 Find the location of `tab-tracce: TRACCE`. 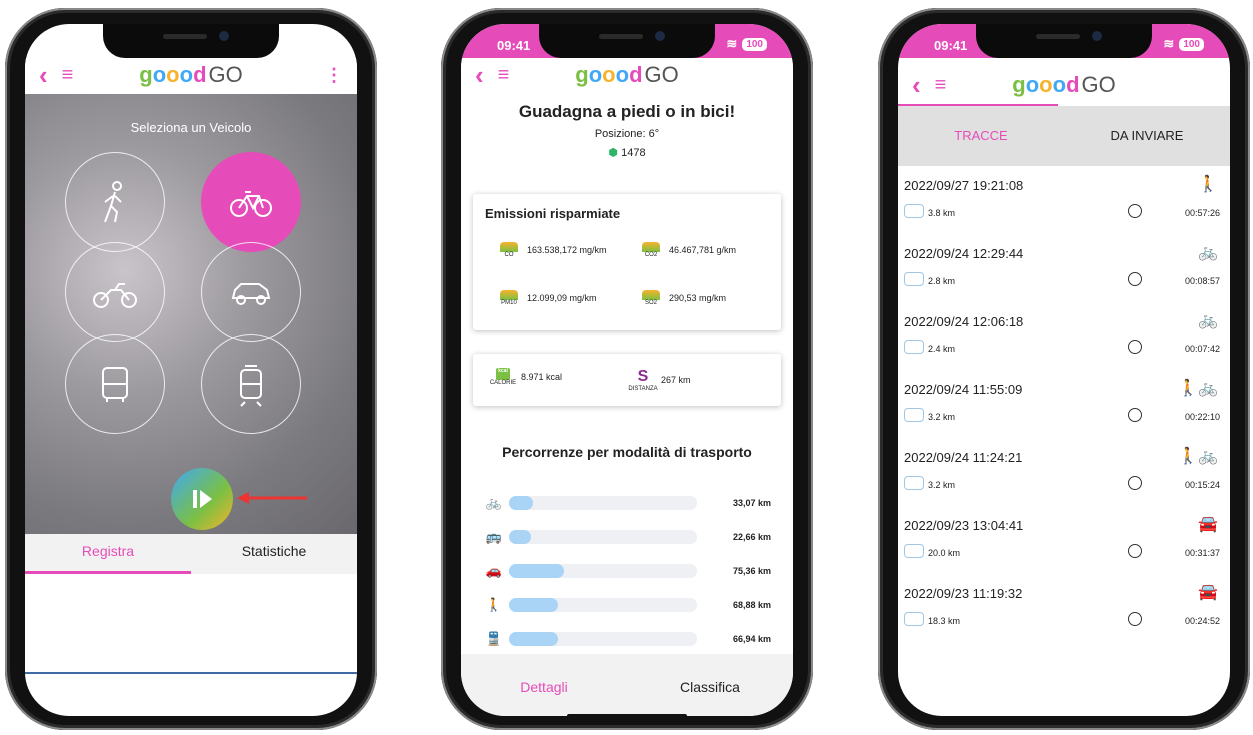

tab-tracce: TRACCE is located at coordinates (981, 136).